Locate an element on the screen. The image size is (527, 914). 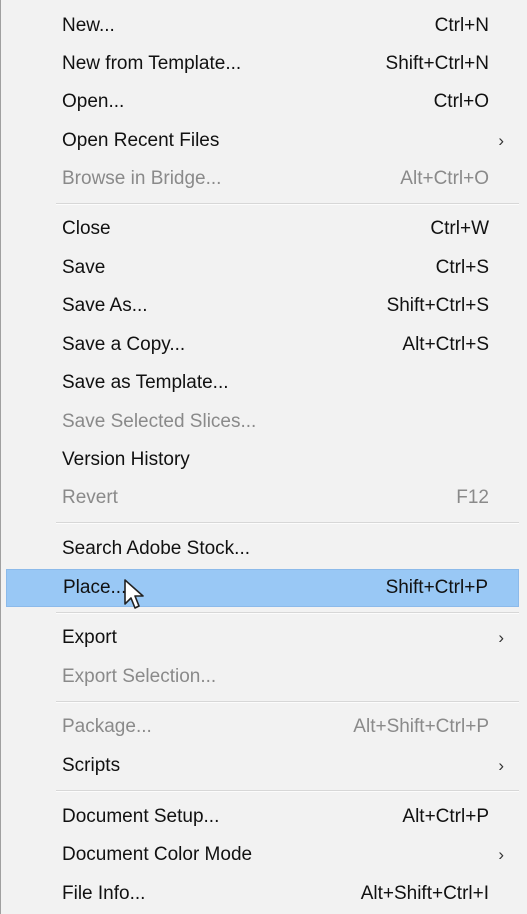
menu-item-open: Open... Ctrl+O is located at coordinates (262, 101).